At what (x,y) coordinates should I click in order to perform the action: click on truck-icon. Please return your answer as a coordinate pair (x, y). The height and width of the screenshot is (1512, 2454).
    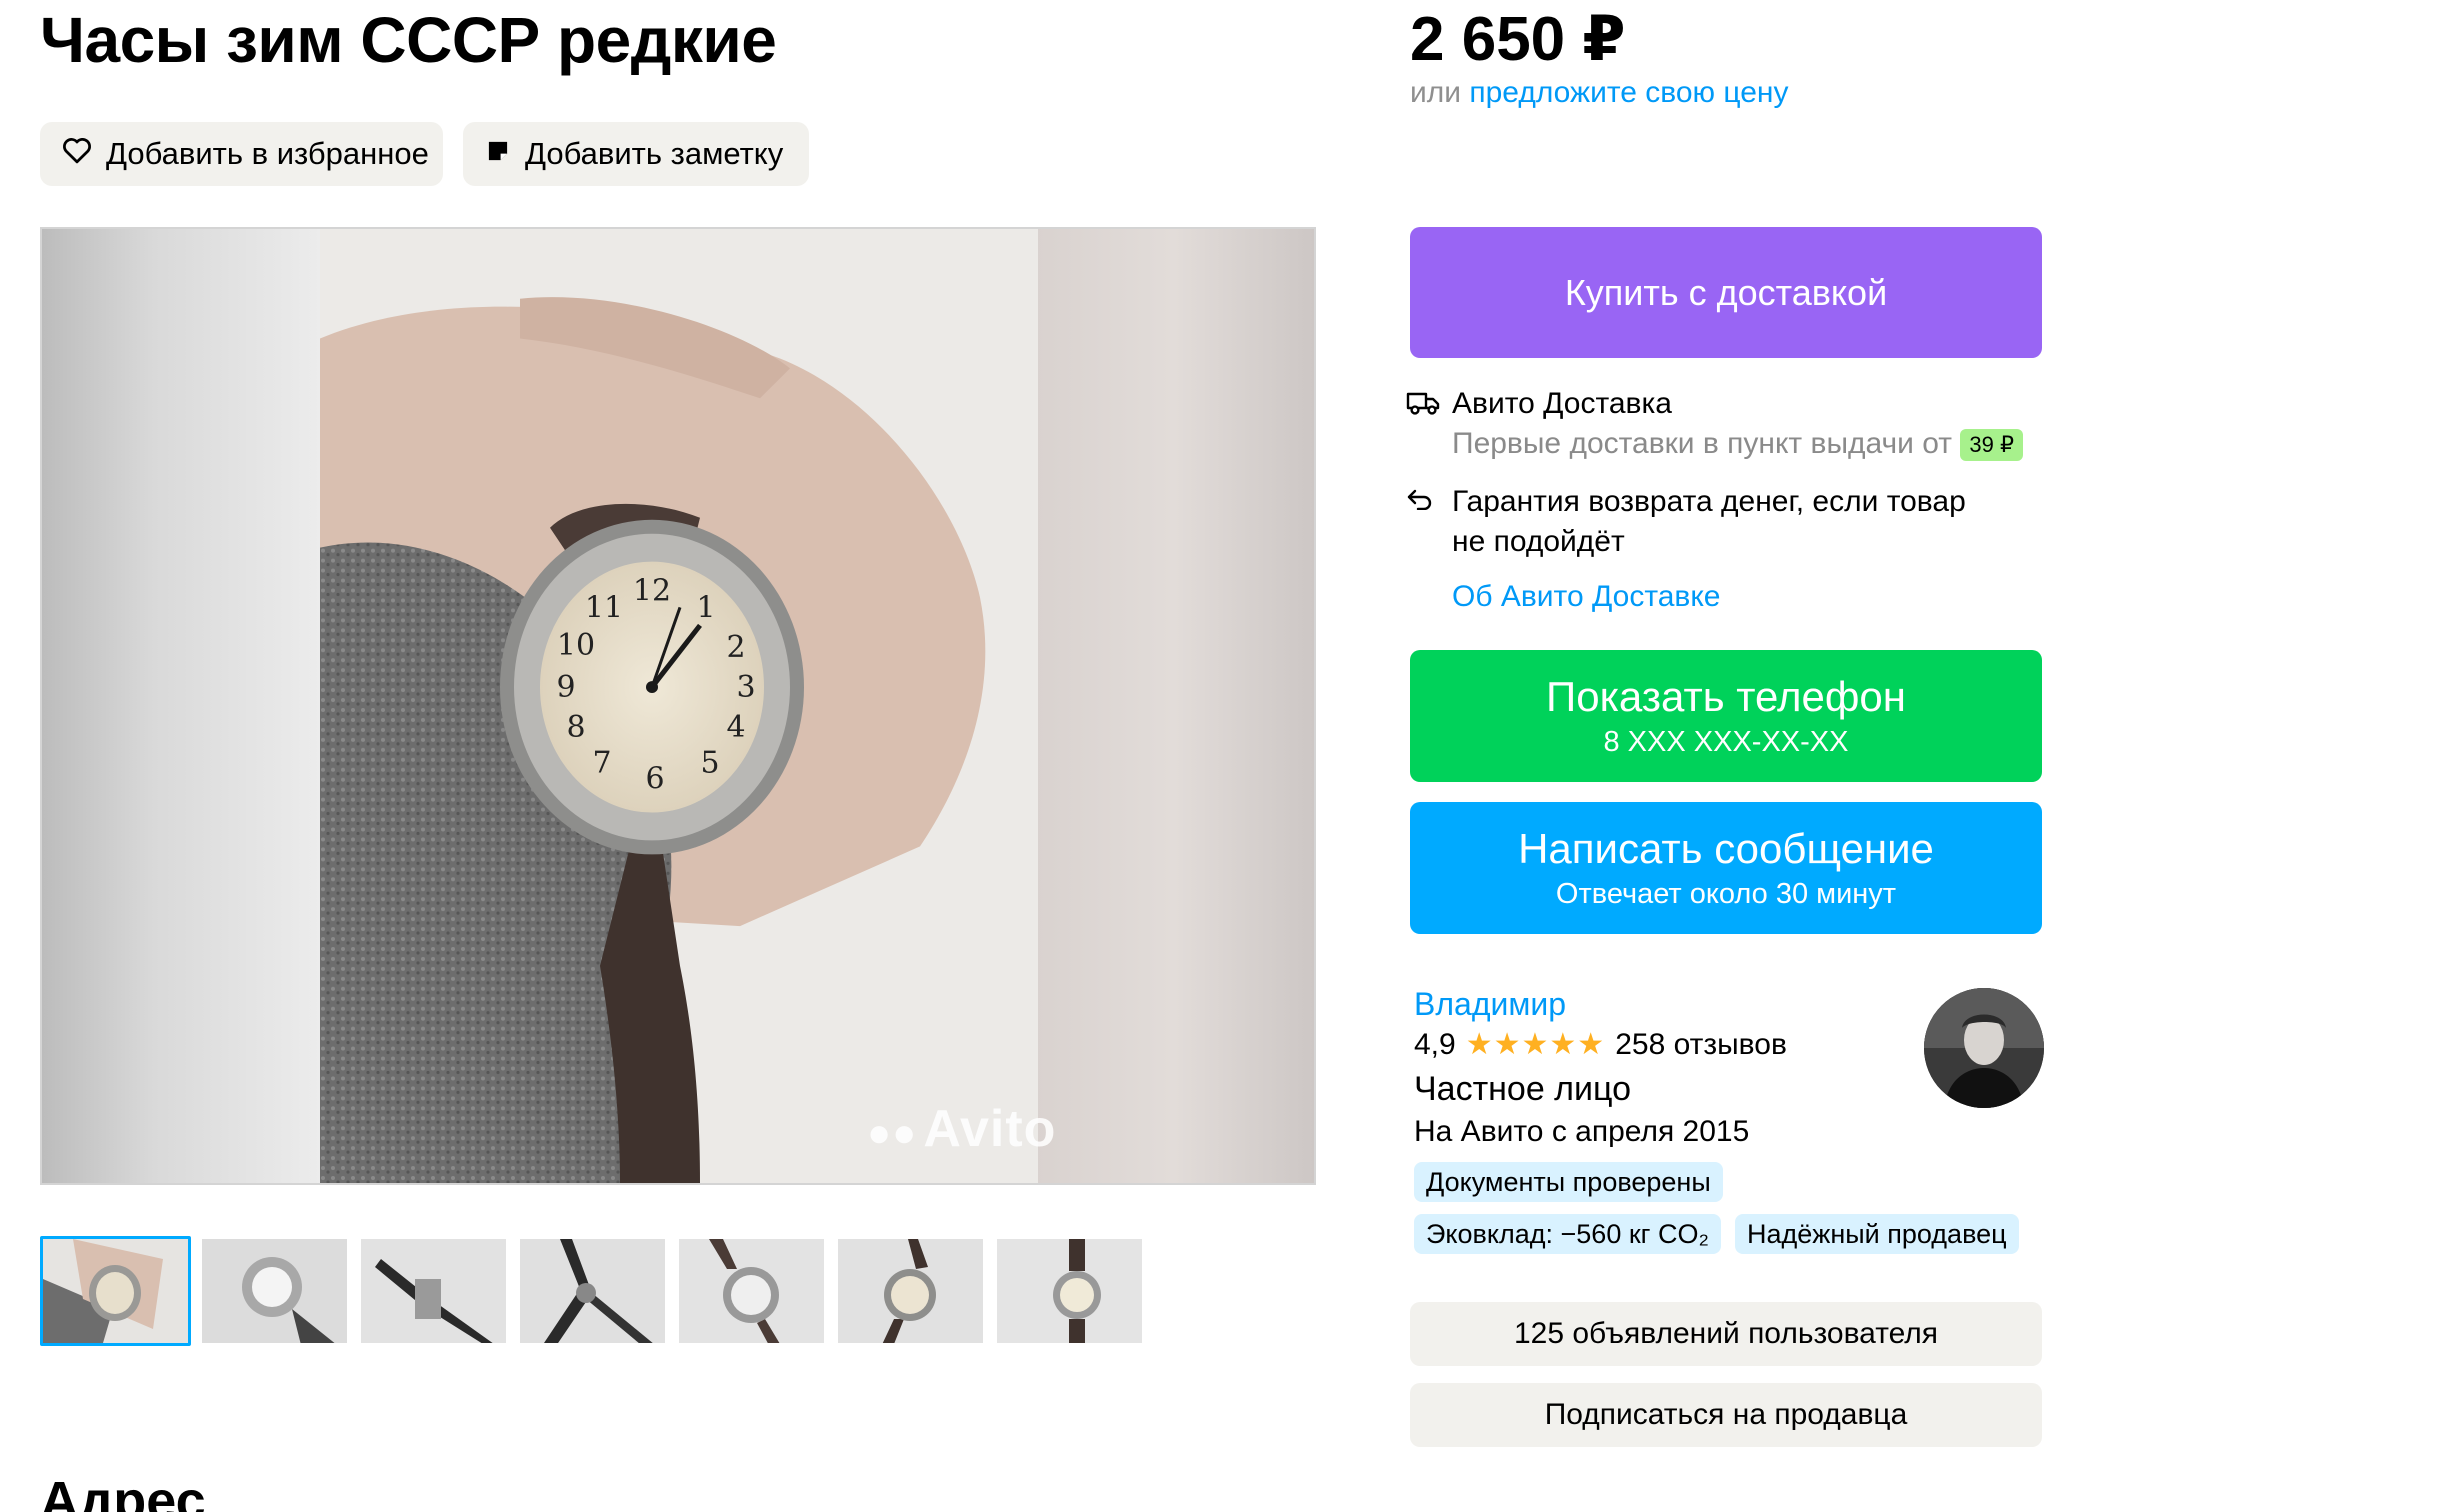
    Looking at the image, I should click on (1423, 402).